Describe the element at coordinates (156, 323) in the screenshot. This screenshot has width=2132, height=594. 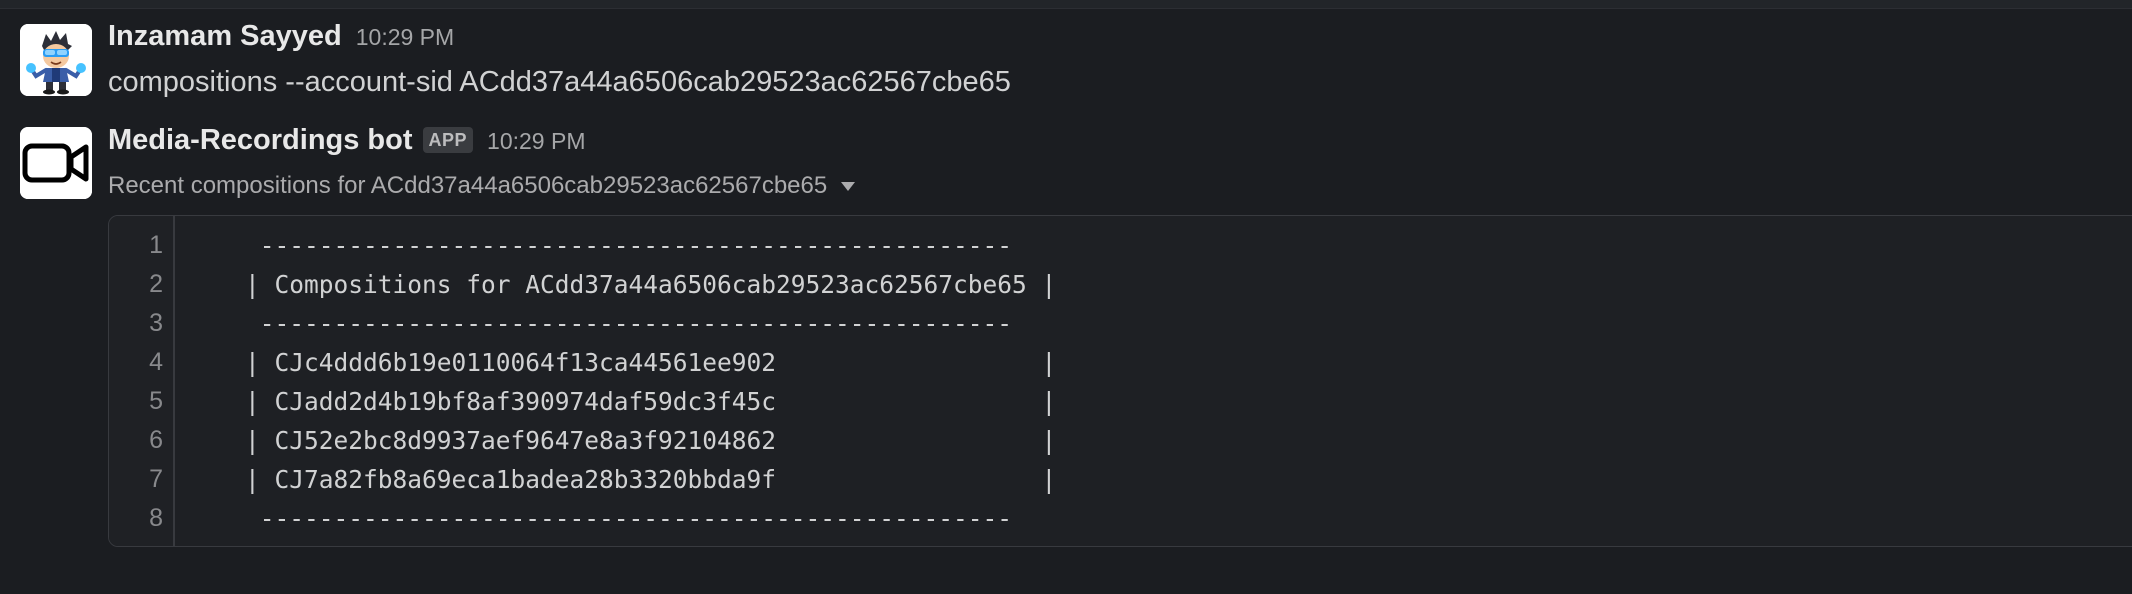
I see `line-number: 3` at that location.